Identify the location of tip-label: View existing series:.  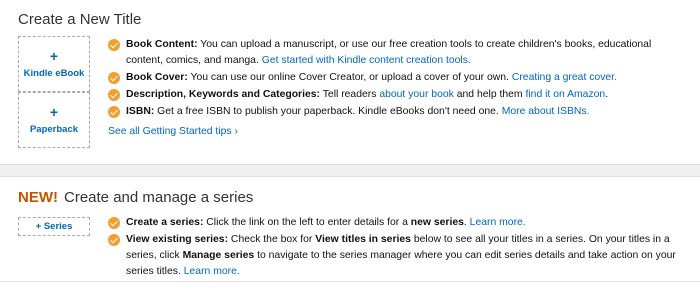
(177, 239).